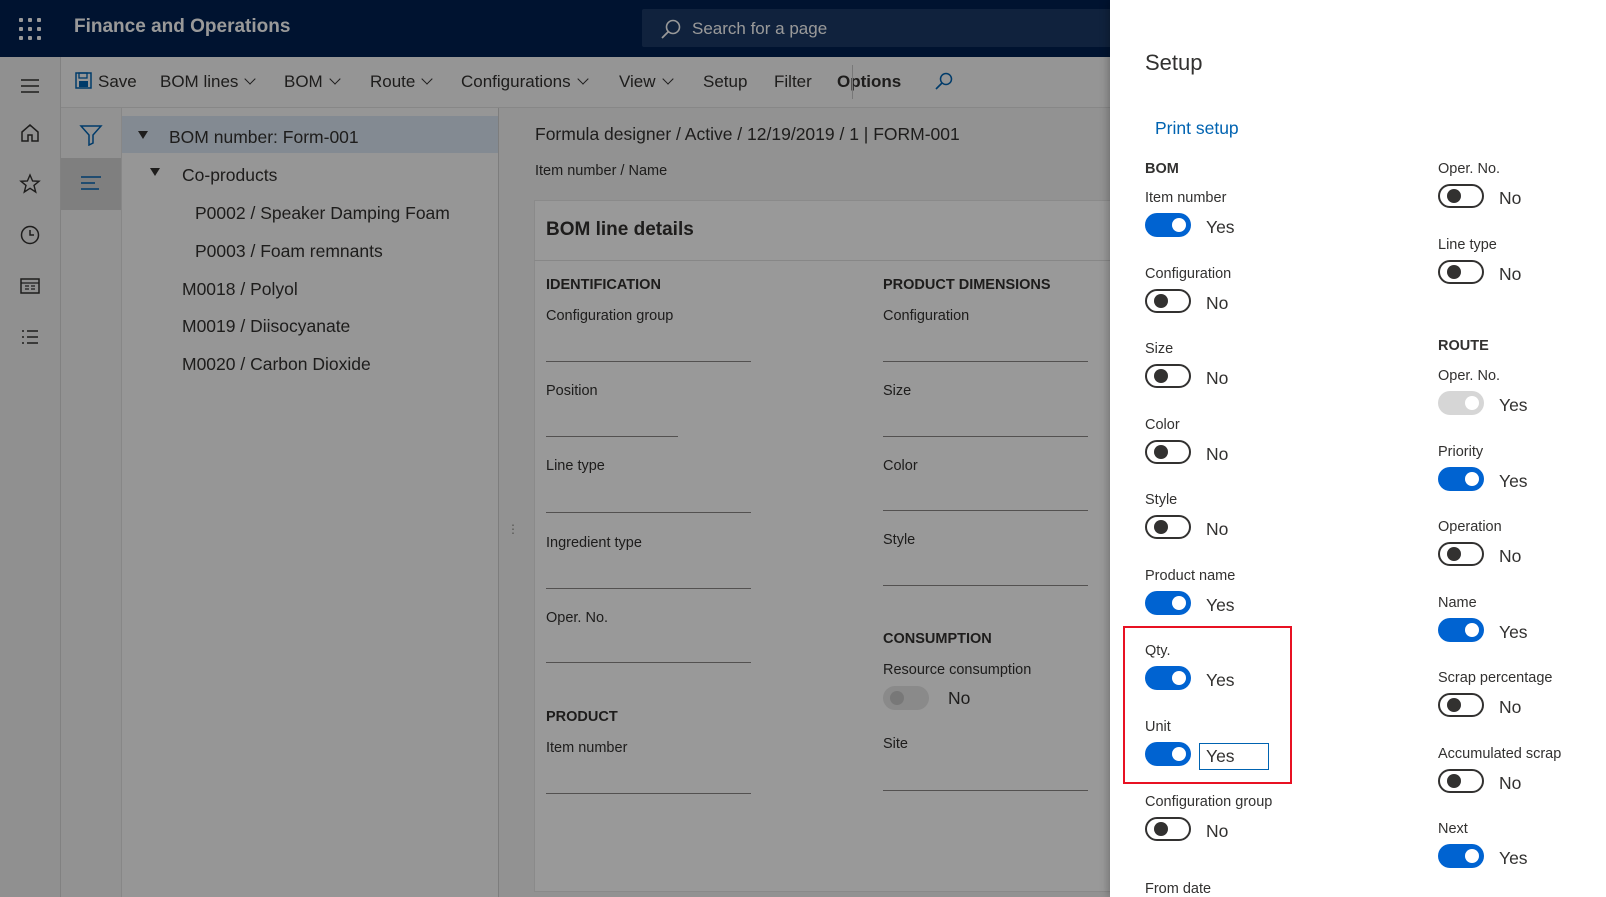 The width and height of the screenshot is (1606, 897). Describe the element at coordinates (1461, 451) in the screenshot. I see `toggle-label: Priority` at that location.